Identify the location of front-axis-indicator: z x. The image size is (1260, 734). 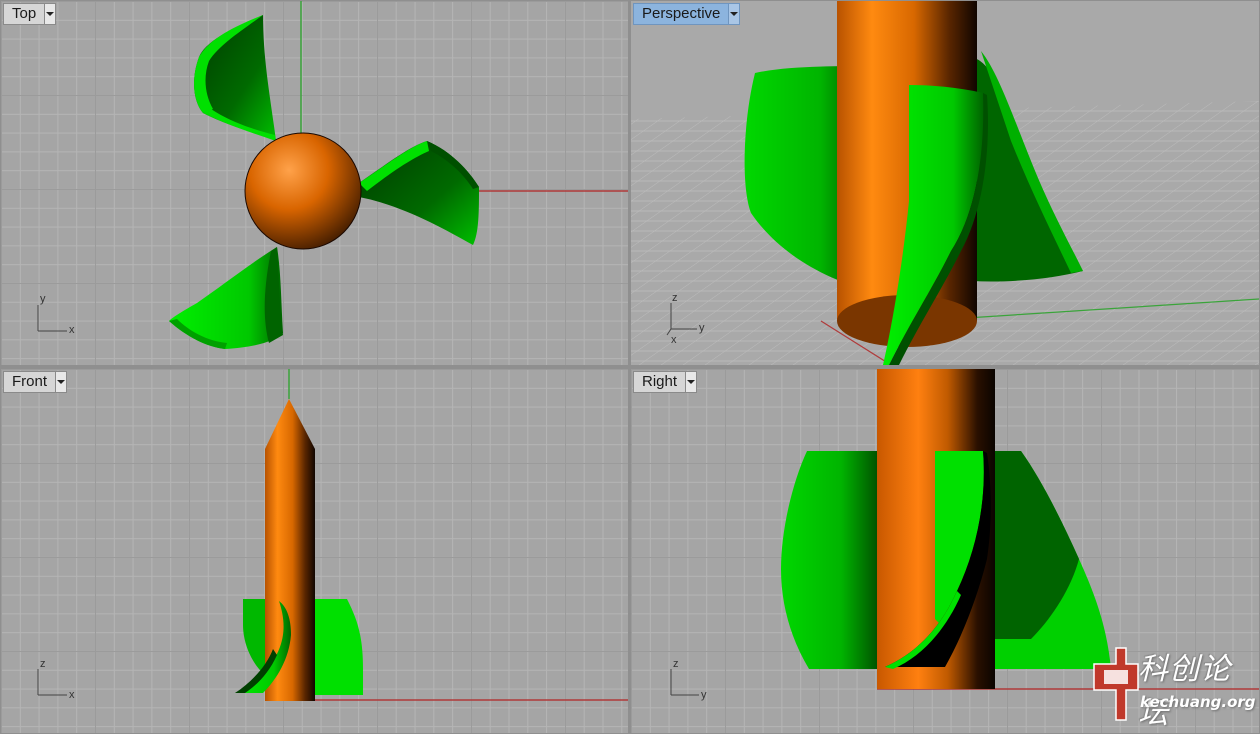
(56, 679).